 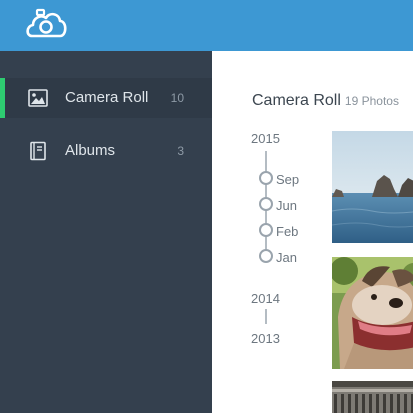 I want to click on timeline-year: 2013, so click(x=265, y=338).